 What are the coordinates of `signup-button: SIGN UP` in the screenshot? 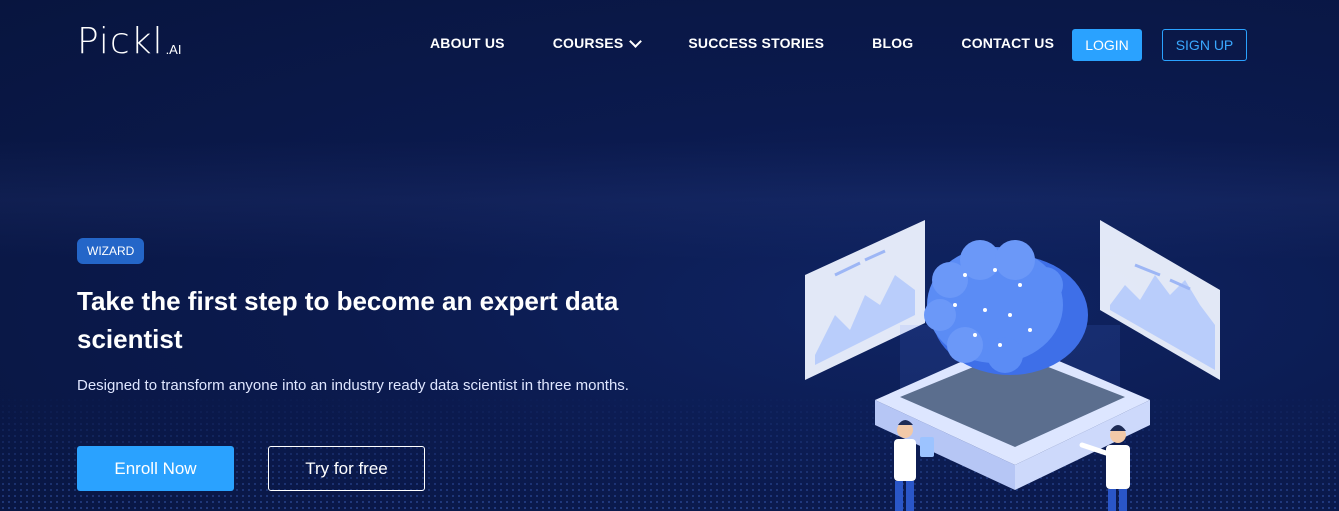 It's located at (1204, 45).